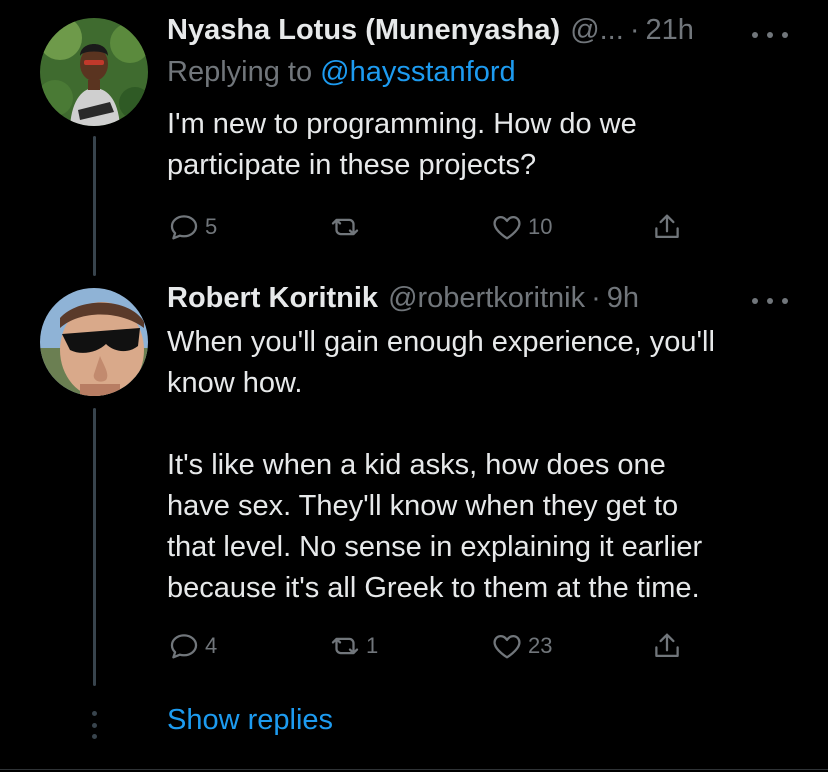 The width and height of the screenshot is (828, 772). I want to click on author-name: Robert Koritnik, so click(272, 298).